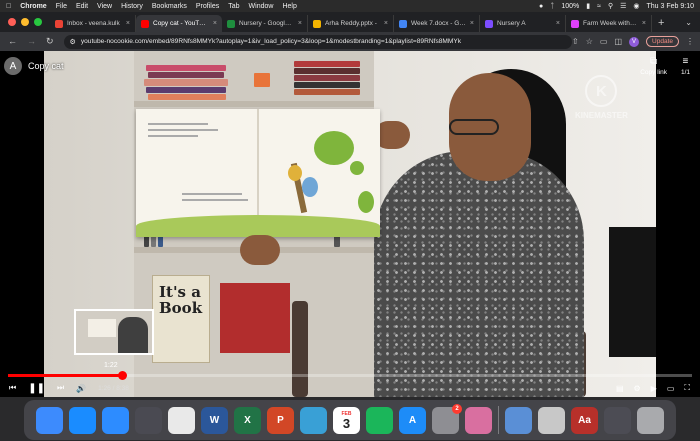 The width and height of the screenshot is (700, 441). What do you see at coordinates (690, 41) in the screenshot?
I see `more-menu-icon: ⋮` at bounding box center [690, 41].